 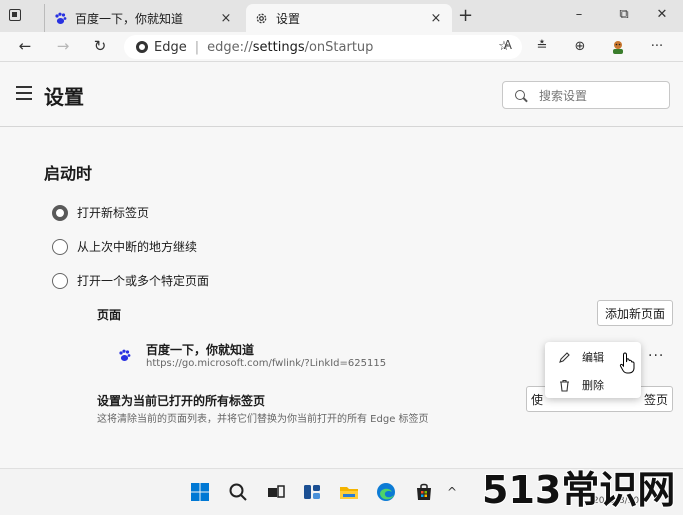 I want to click on radio-label: 从上次中断的地方继续, so click(x=137, y=247).